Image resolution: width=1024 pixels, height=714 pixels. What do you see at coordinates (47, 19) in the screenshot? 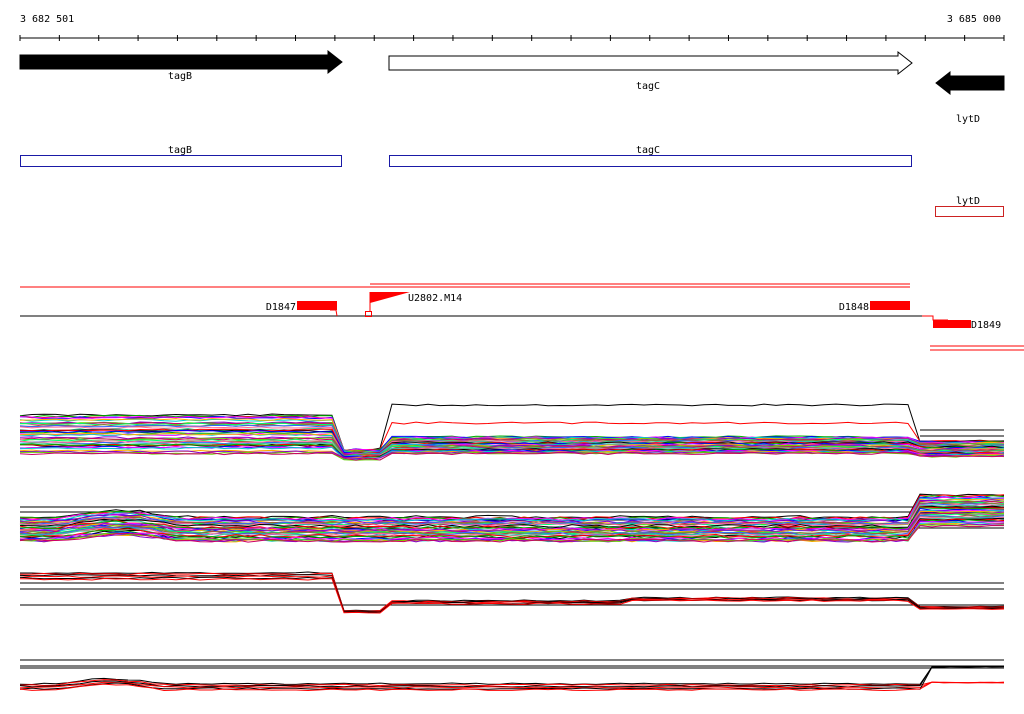
I see `axis-start-label: 3 682 501` at bounding box center [47, 19].